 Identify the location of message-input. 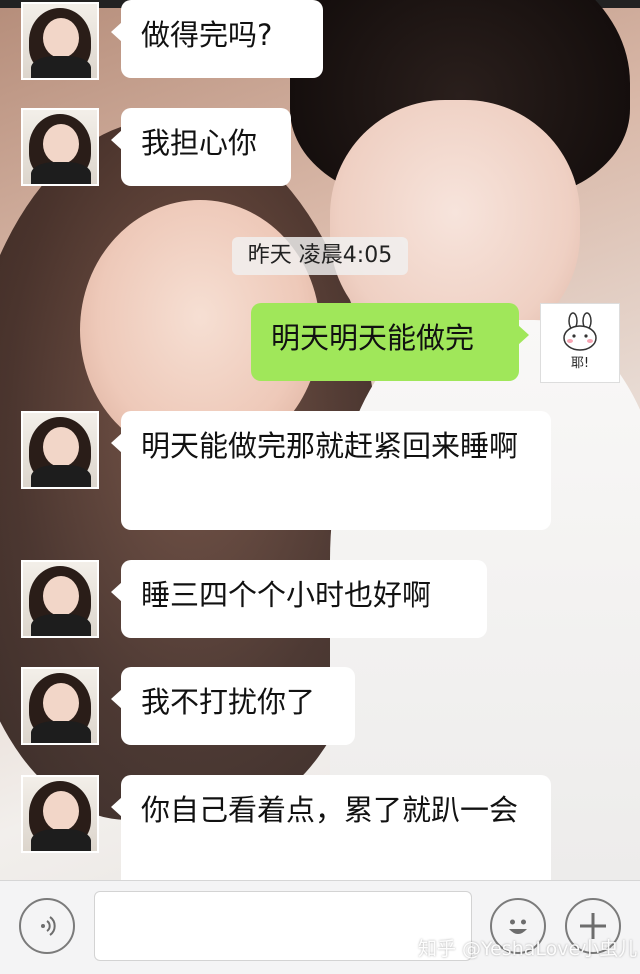
(283, 926).